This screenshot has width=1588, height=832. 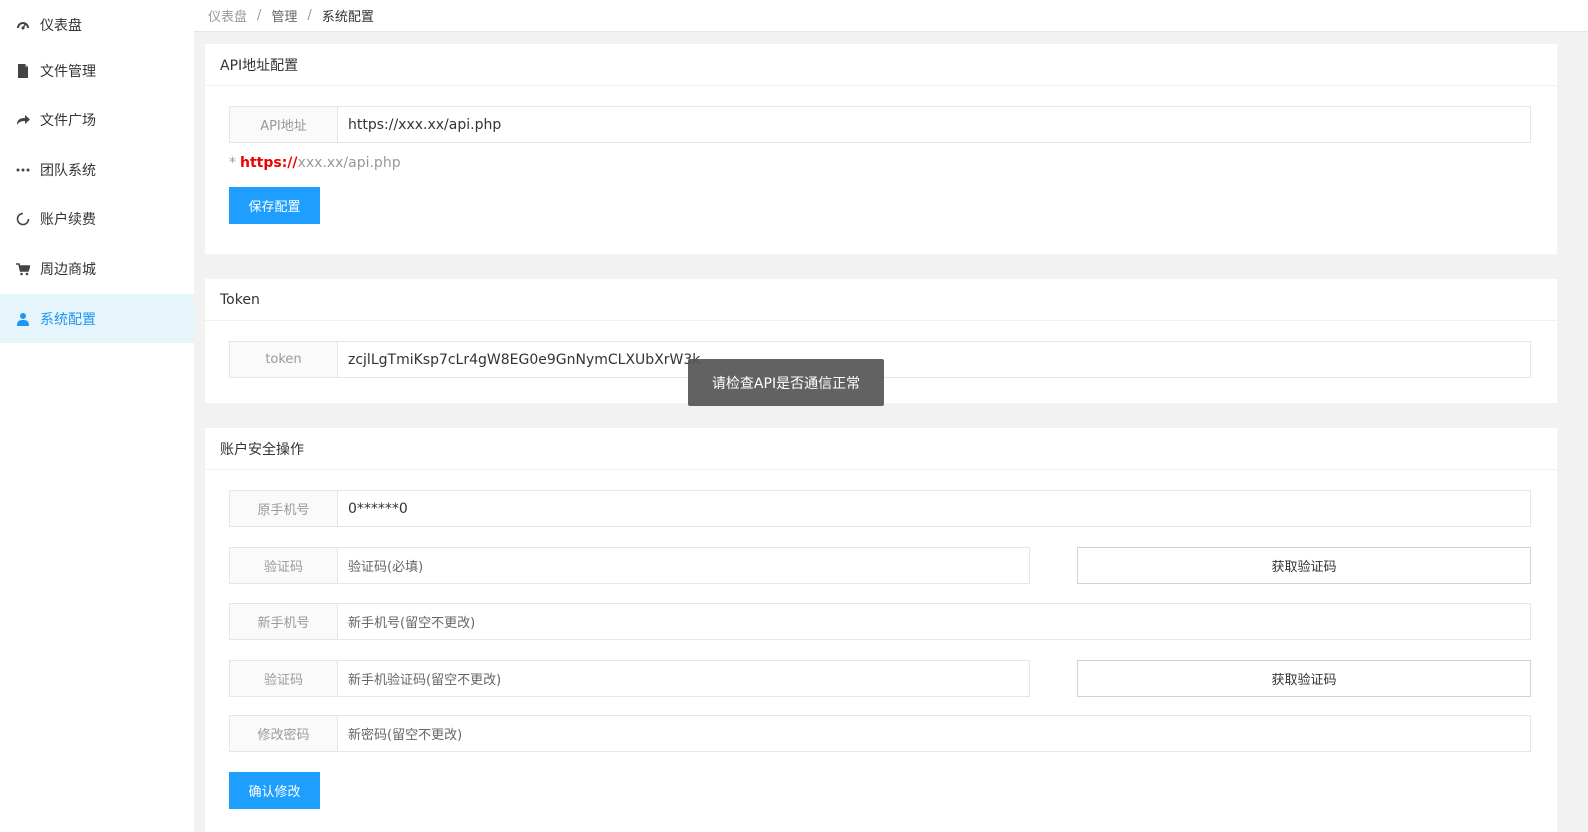 I want to click on code-input: 验证码(必填), so click(x=683, y=565).